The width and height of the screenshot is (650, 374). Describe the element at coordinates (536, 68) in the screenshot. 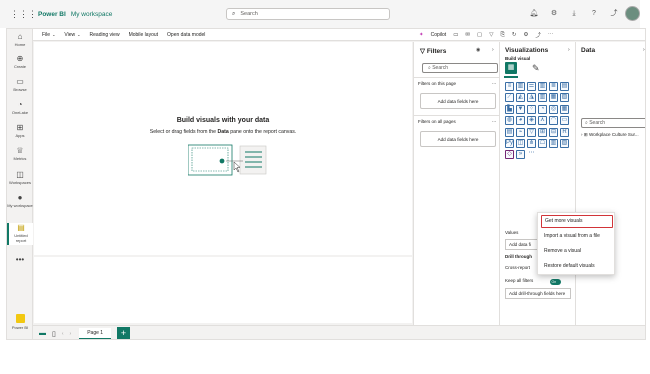

I see `format-visual-tab-icon: ✎` at that location.